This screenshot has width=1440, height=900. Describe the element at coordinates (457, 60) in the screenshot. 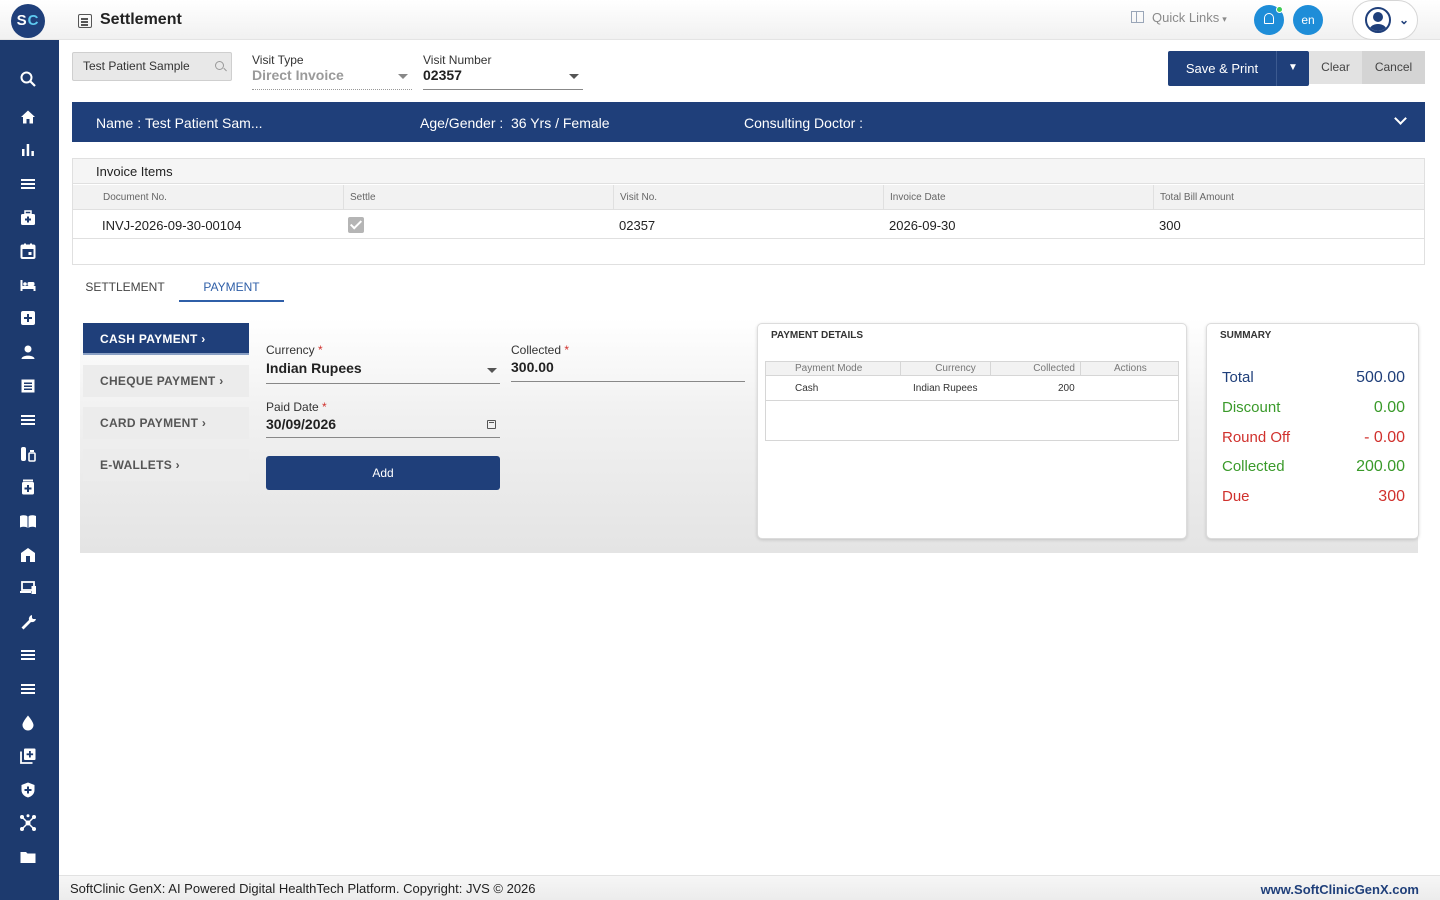

I see `visit-number-label: Visit Number` at that location.